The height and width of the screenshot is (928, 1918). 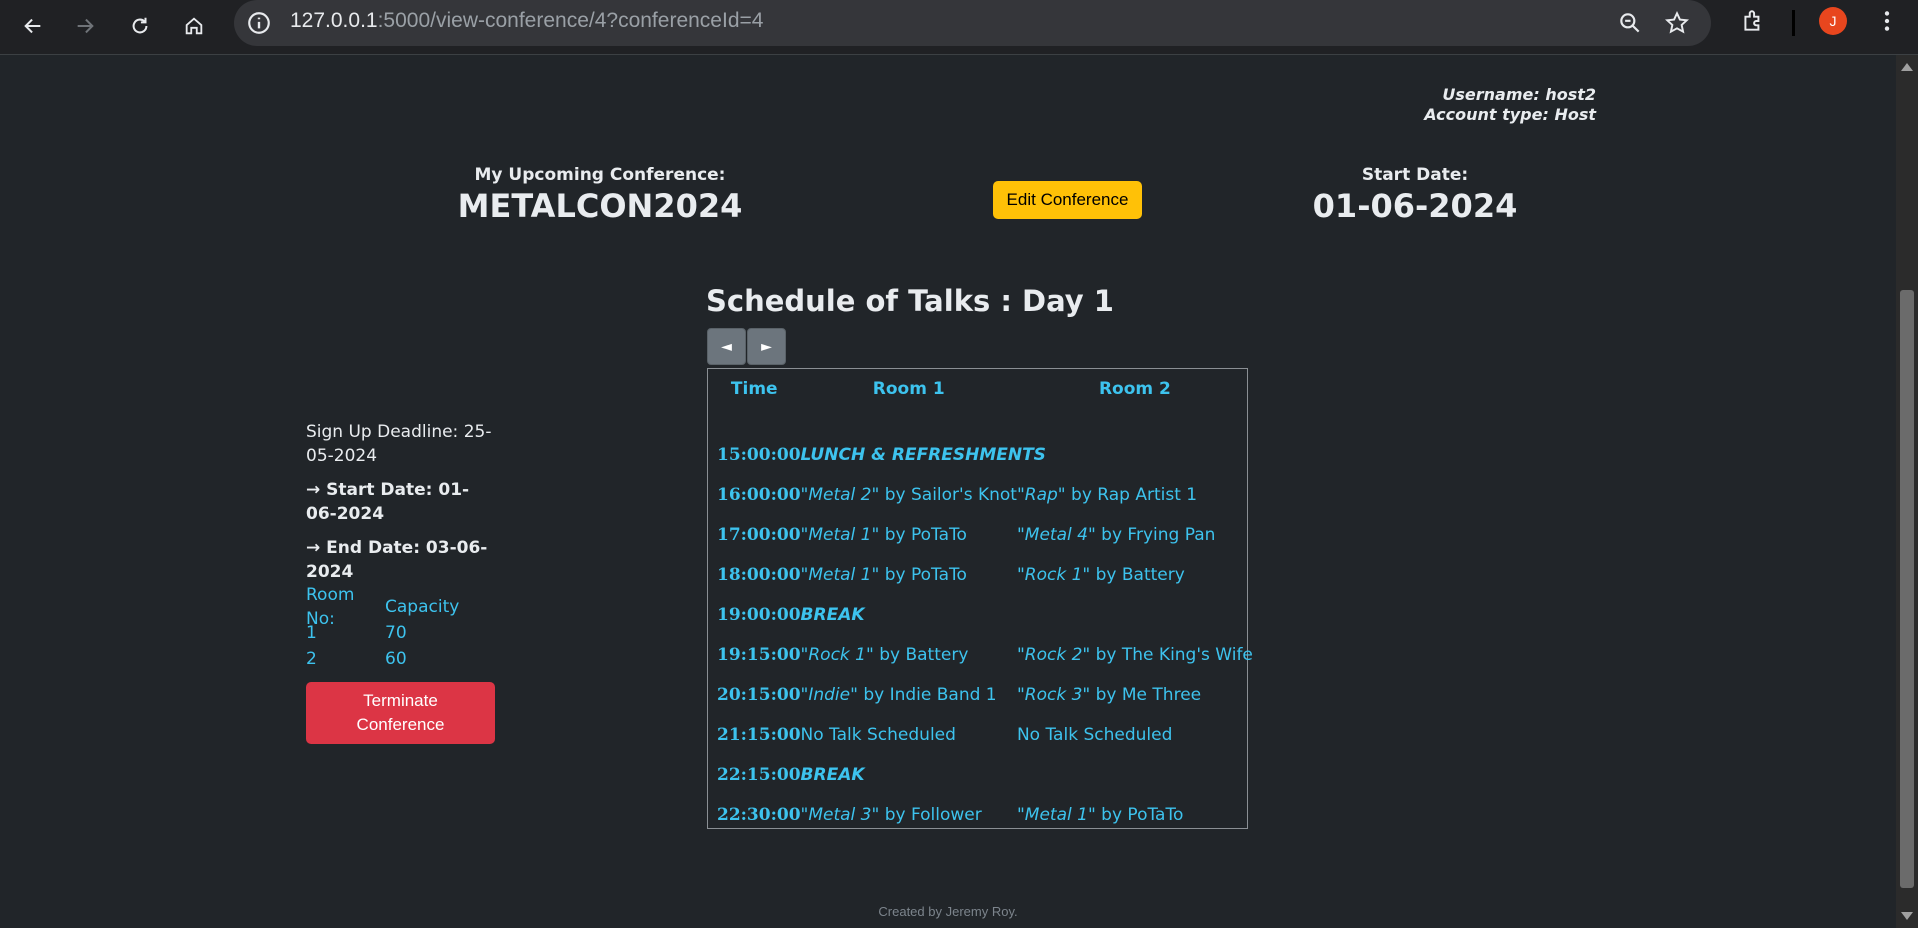 I want to click on room-capacity: 70, so click(x=396, y=633).